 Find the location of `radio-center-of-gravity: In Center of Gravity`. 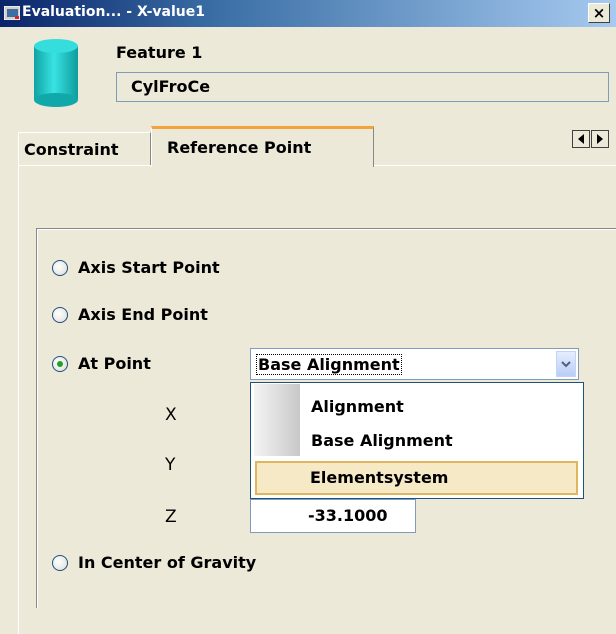

radio-center-of-gravity: In Center of Gravity is located at coordinates (154, 562).